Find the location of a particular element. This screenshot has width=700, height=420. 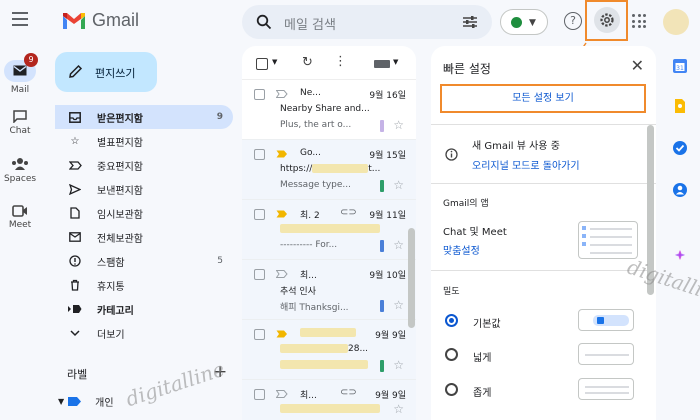

revert-original-link: 오리지널 모드로 돌아가기 is located at coordinates (526, 164).